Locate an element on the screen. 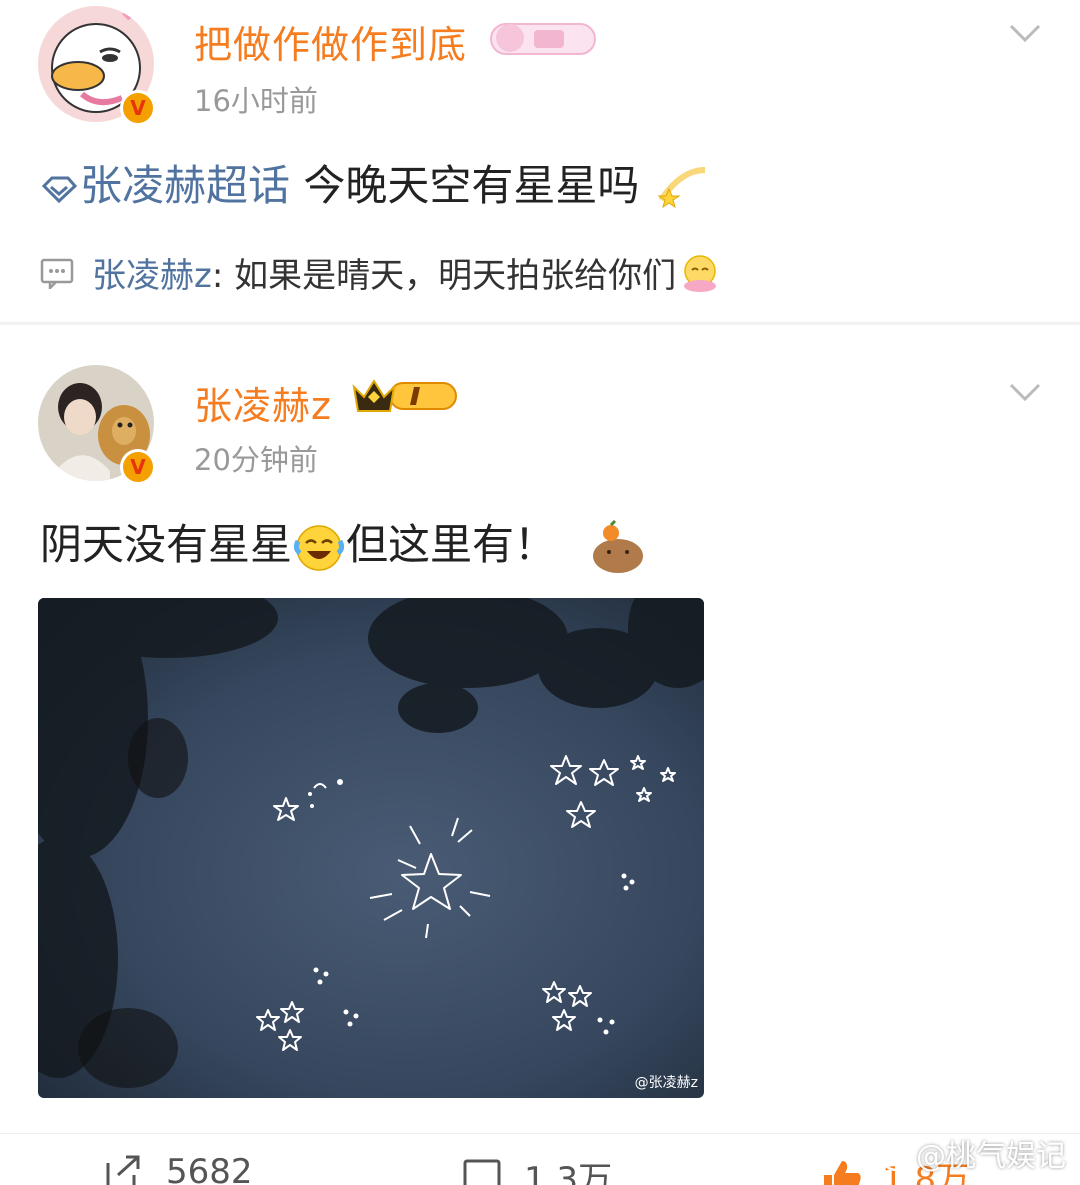 The width and height of the screenshot is (1080, 1185). shooting-star-emoji-icon is located at coordinates (681, 187).